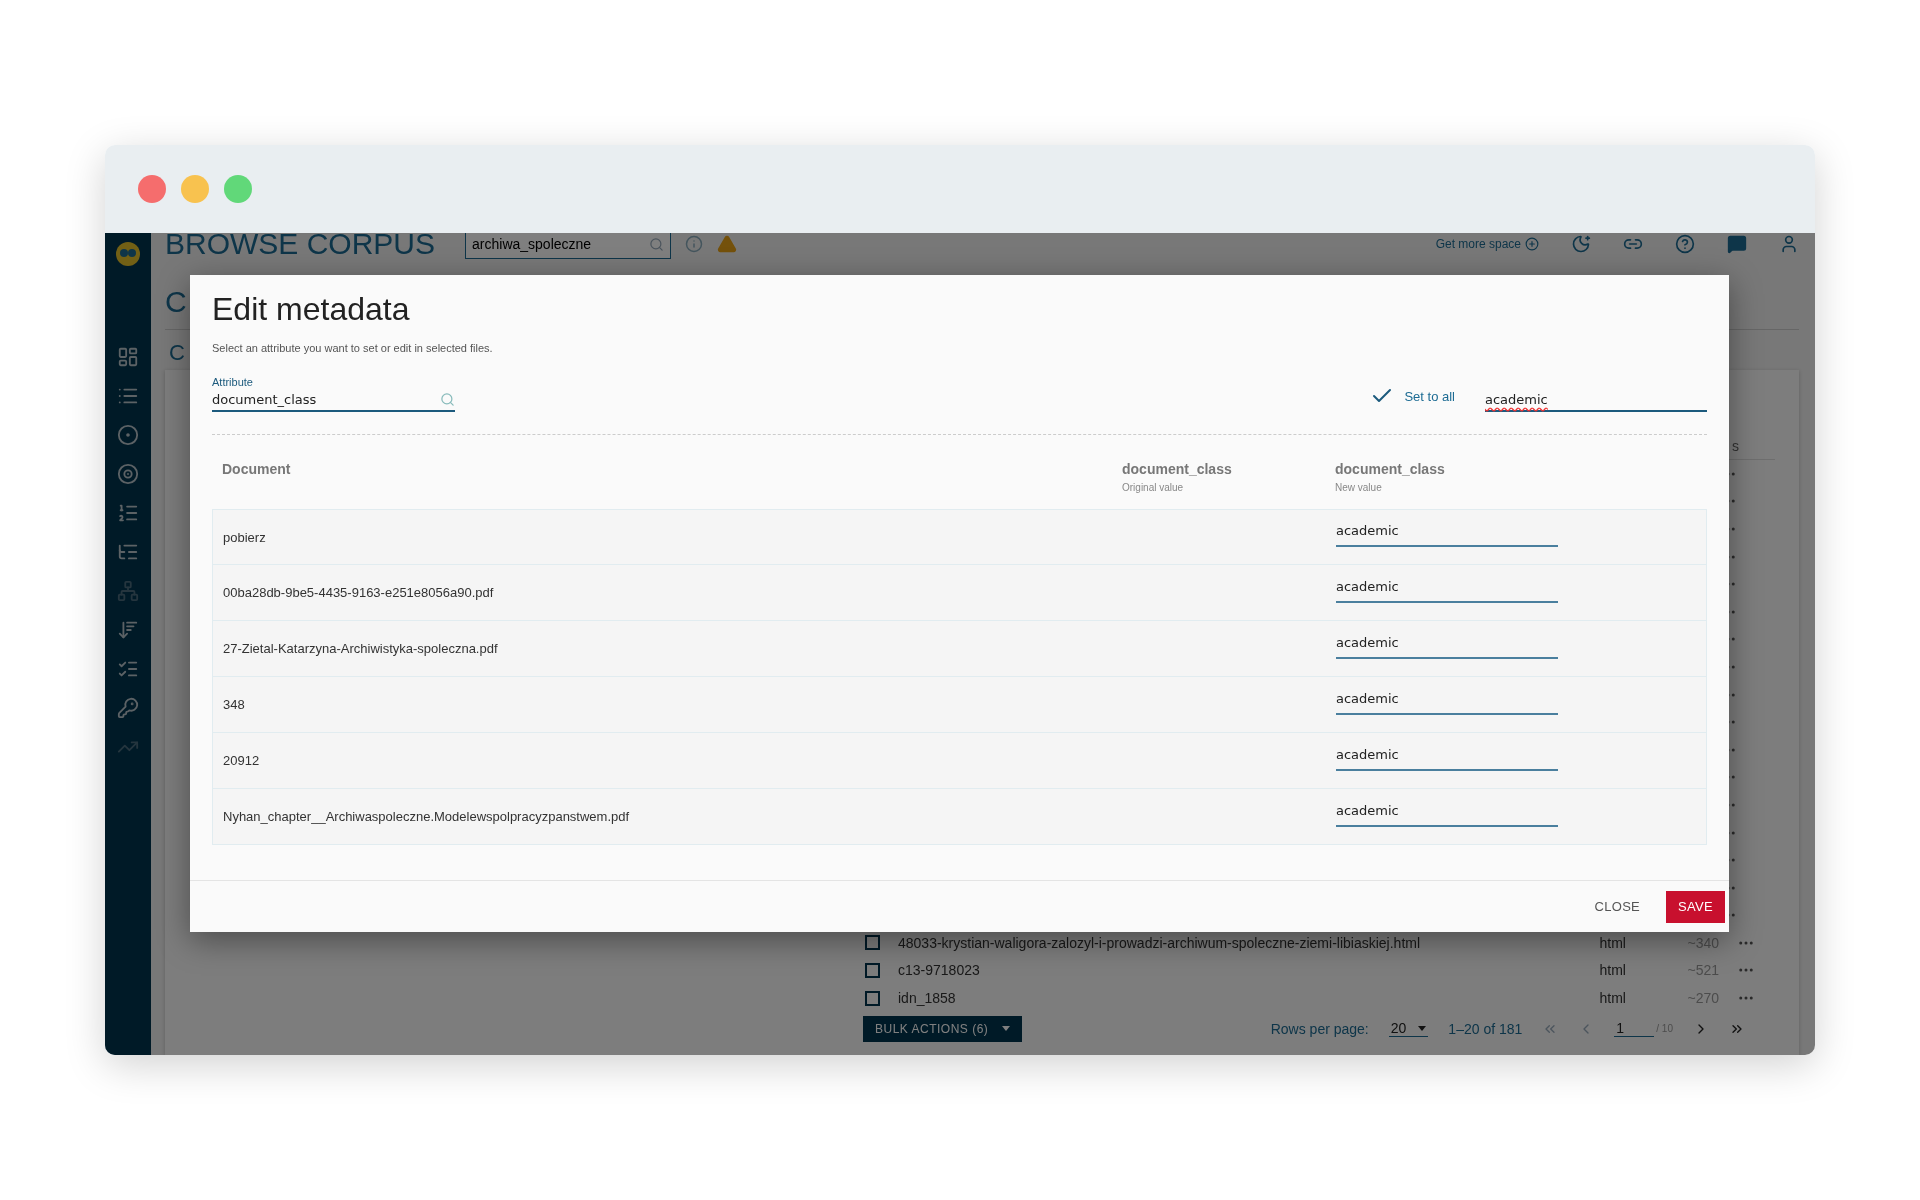  I want to click on rows-per-page-select: 20, so click(1408, 1029).